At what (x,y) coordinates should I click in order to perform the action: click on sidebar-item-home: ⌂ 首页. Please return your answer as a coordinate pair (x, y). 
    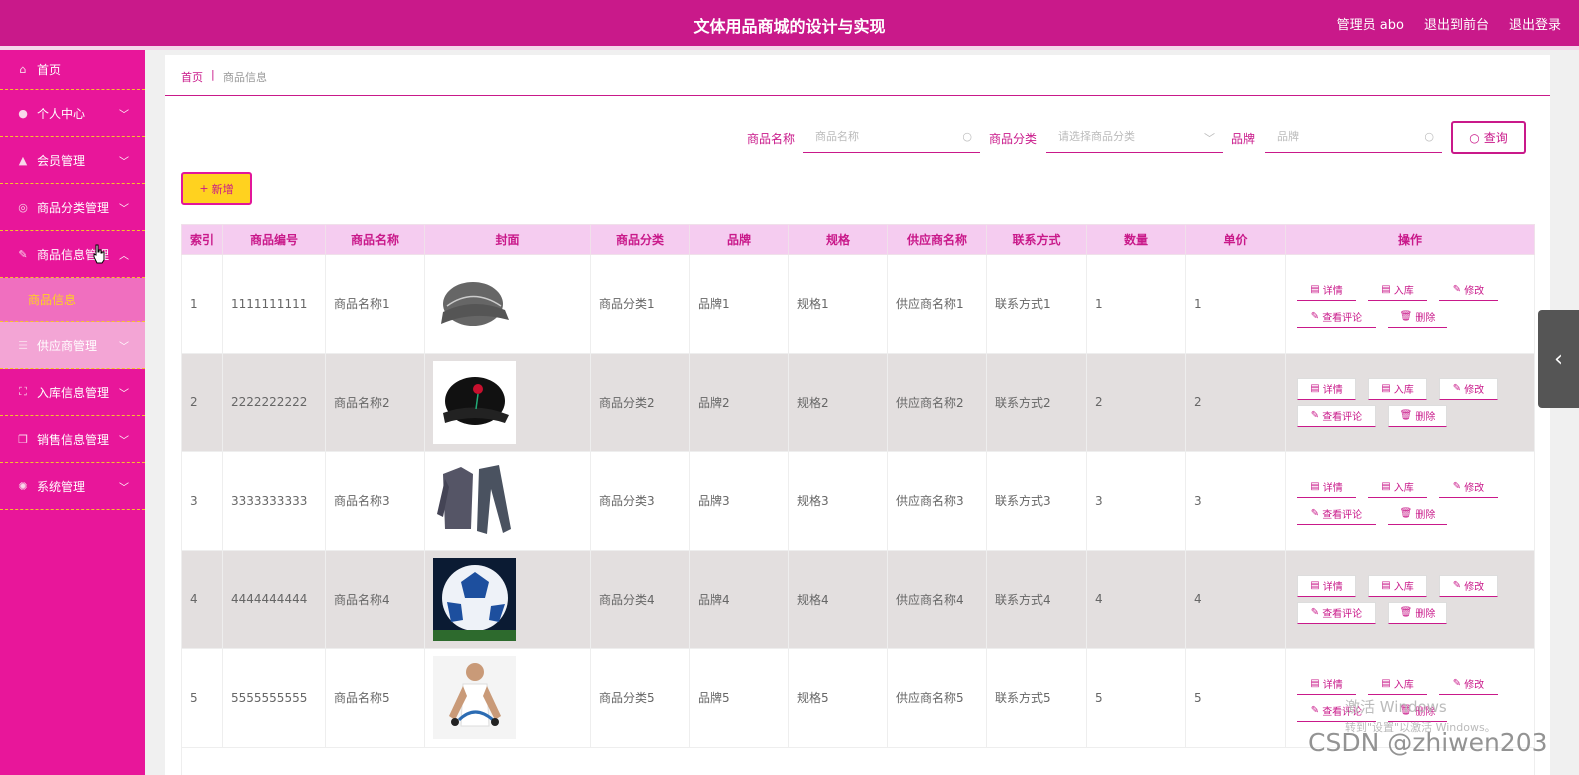
    Looking at the image, I should click on (72, 70).